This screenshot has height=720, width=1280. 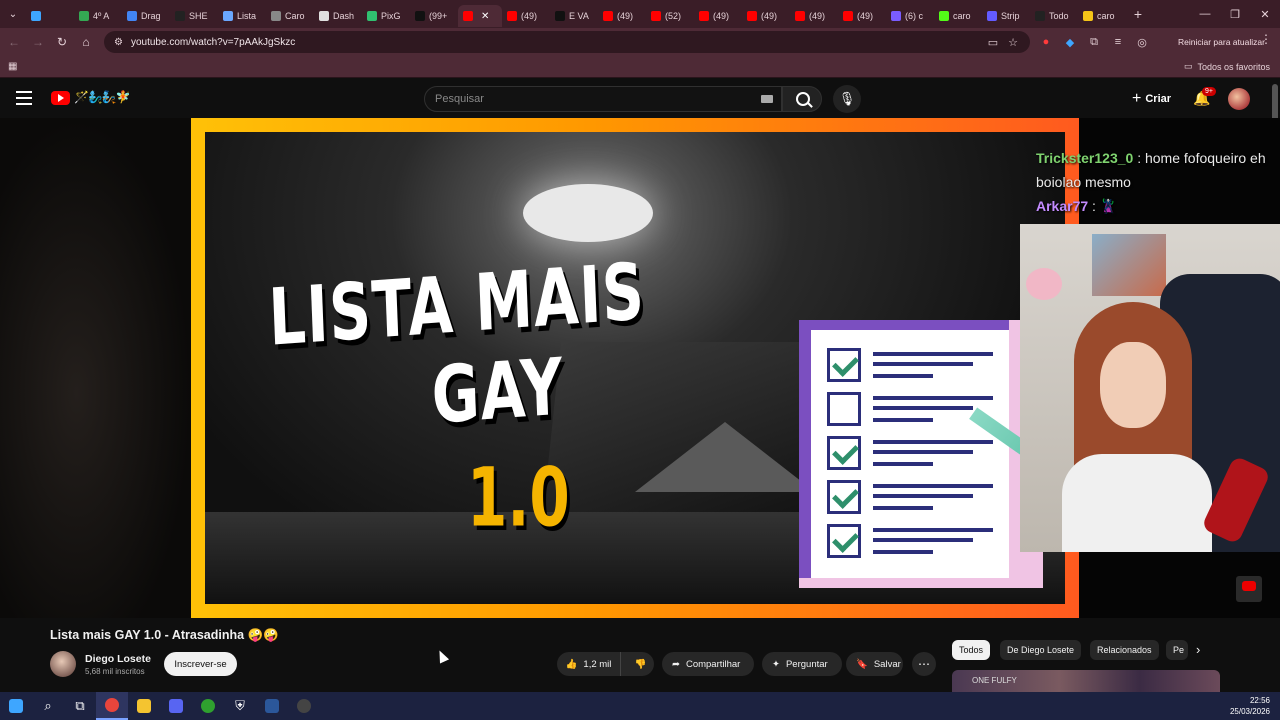 I want to click on window-controls: — ❐ ✕, so click(x=1235, y=14).